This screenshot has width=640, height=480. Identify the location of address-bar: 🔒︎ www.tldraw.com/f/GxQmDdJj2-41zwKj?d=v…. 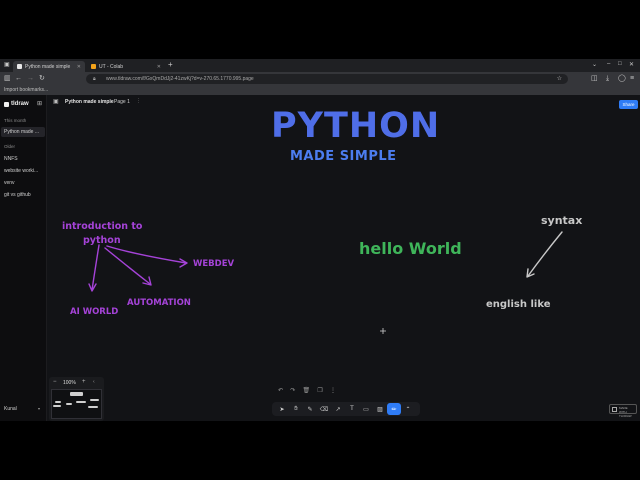
(327, 79).